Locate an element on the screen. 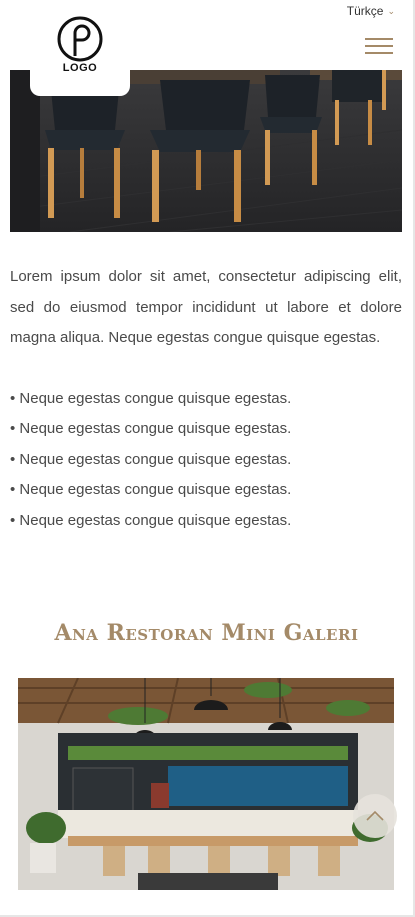 This screenshot has width=415, height=917. language-selector: Türkçe ⌄ is located at coordinates (371, 11).